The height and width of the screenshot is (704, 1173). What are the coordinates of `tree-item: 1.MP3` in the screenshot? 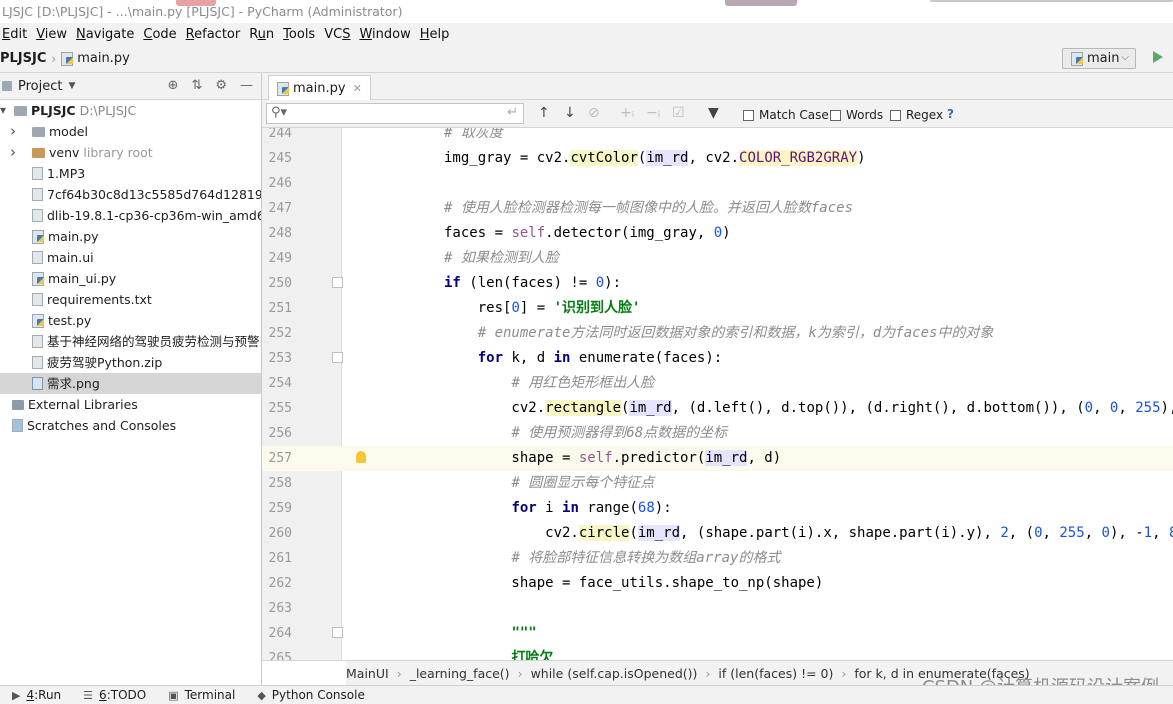 It's located at (130, 173).